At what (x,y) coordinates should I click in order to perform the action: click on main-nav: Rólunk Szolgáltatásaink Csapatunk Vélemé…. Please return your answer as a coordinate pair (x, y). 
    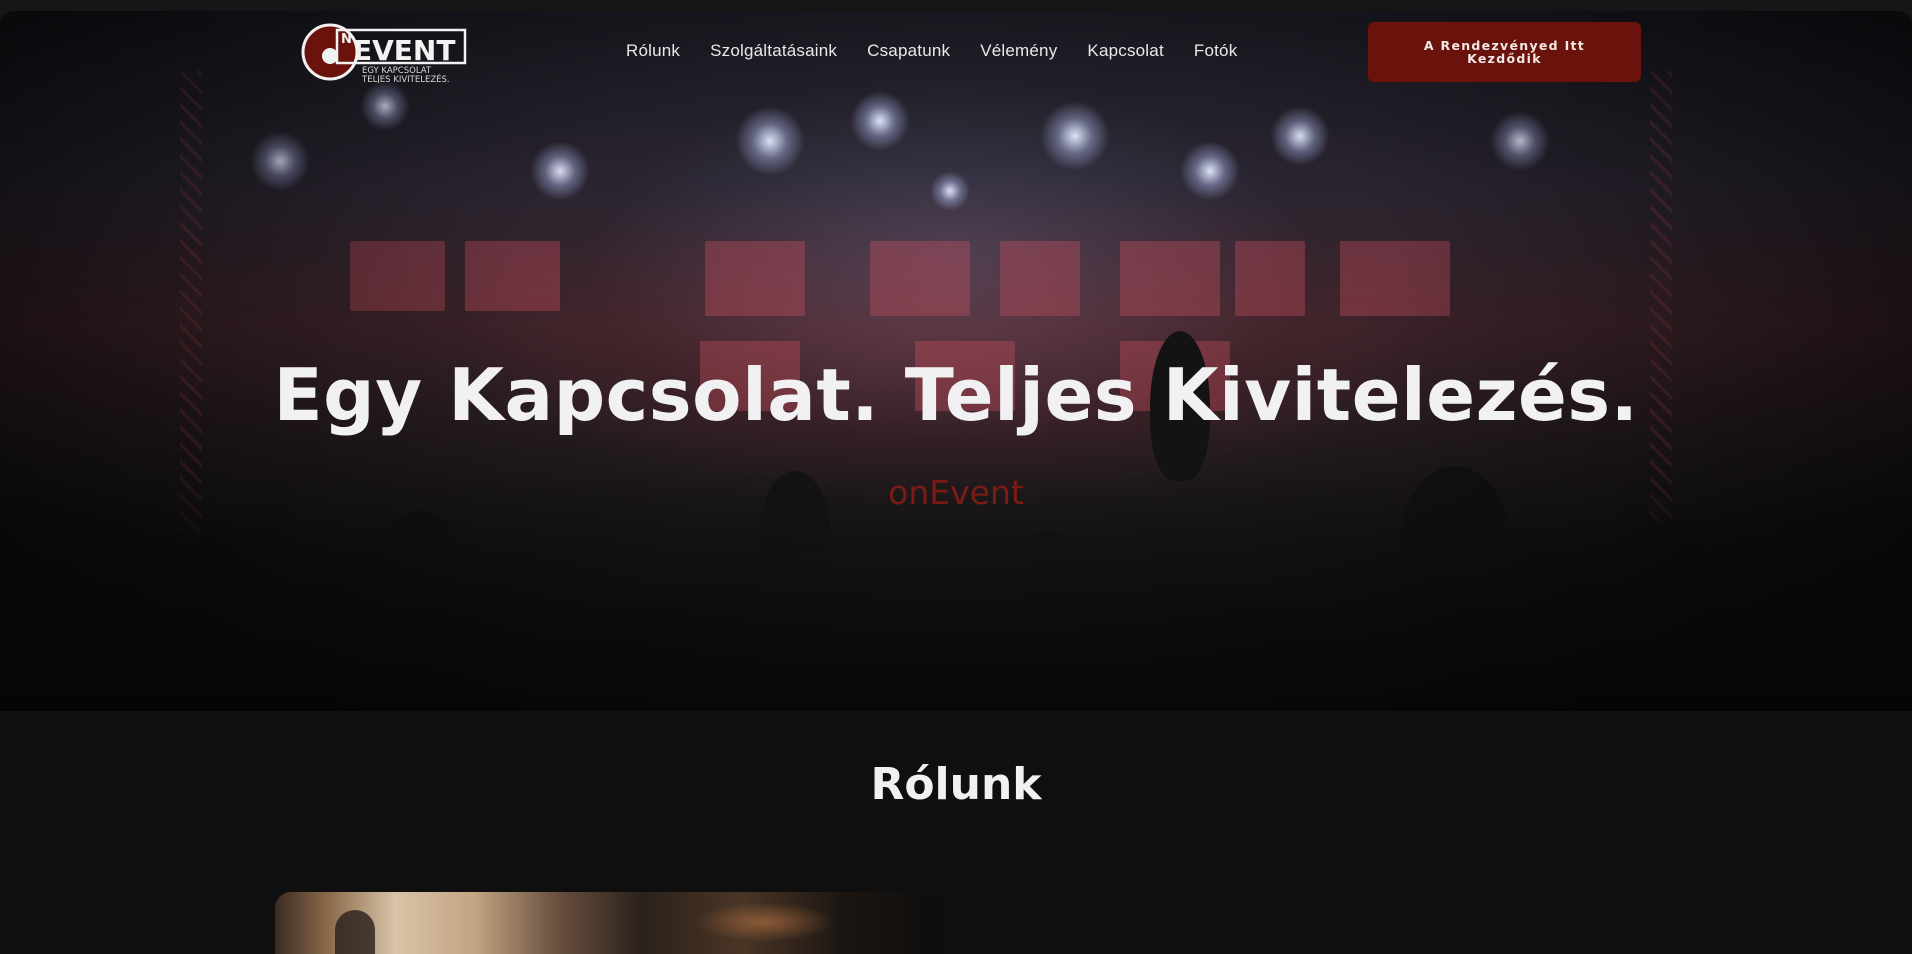
    Looking at the image, I should click on (931, 52).